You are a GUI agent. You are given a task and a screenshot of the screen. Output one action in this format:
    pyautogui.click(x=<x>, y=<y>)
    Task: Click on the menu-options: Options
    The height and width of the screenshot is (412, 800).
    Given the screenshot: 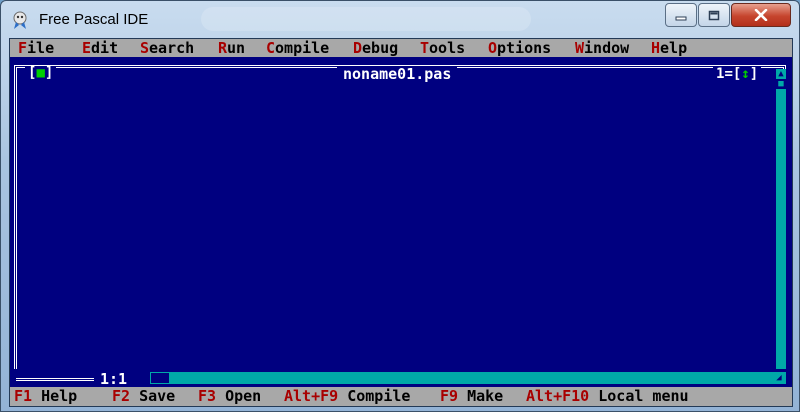 What is the action you would take?
    pyautogui.click(x=519, y=48)
    